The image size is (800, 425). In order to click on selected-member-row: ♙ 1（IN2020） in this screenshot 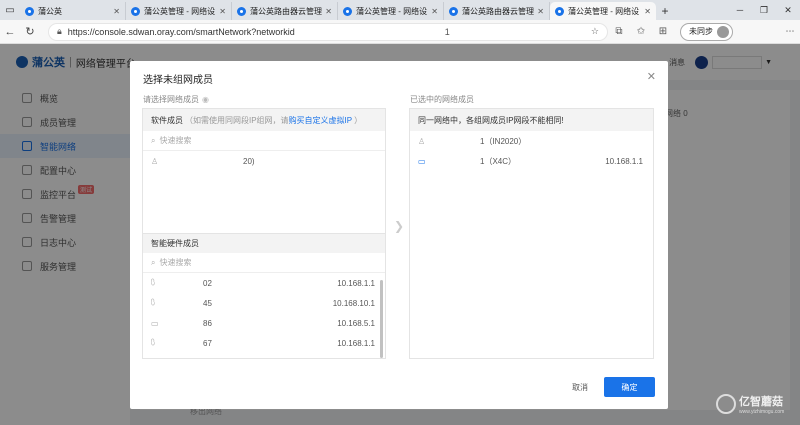, I will do `click(531, 141)`.